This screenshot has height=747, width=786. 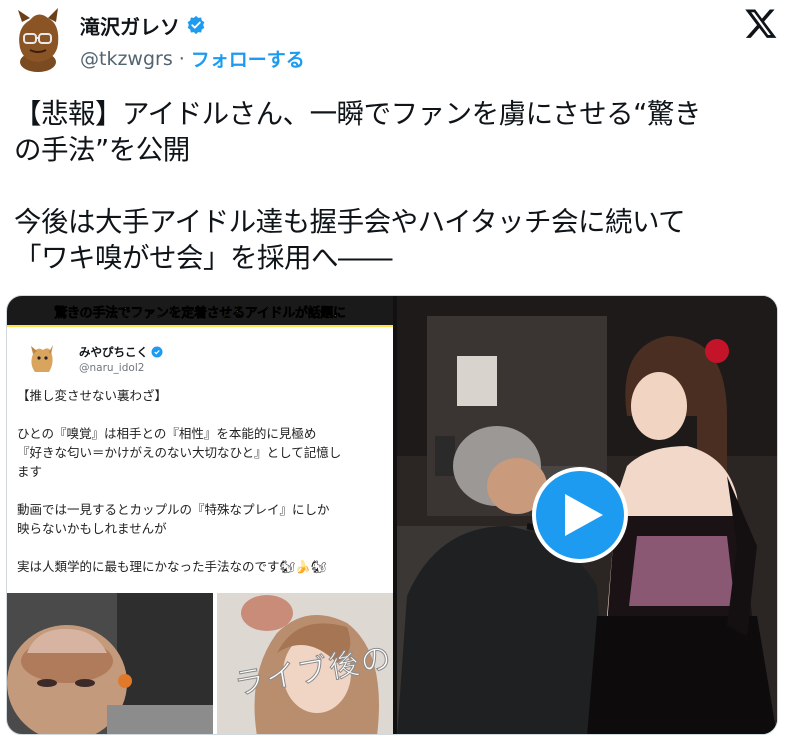 What do you see at coordinates (179, 452) in the screenshot?
I see `embedded-line: 『好きな匂い＝かけがえのない大切なひと』として記憶し` at bounding box center [179, 452].